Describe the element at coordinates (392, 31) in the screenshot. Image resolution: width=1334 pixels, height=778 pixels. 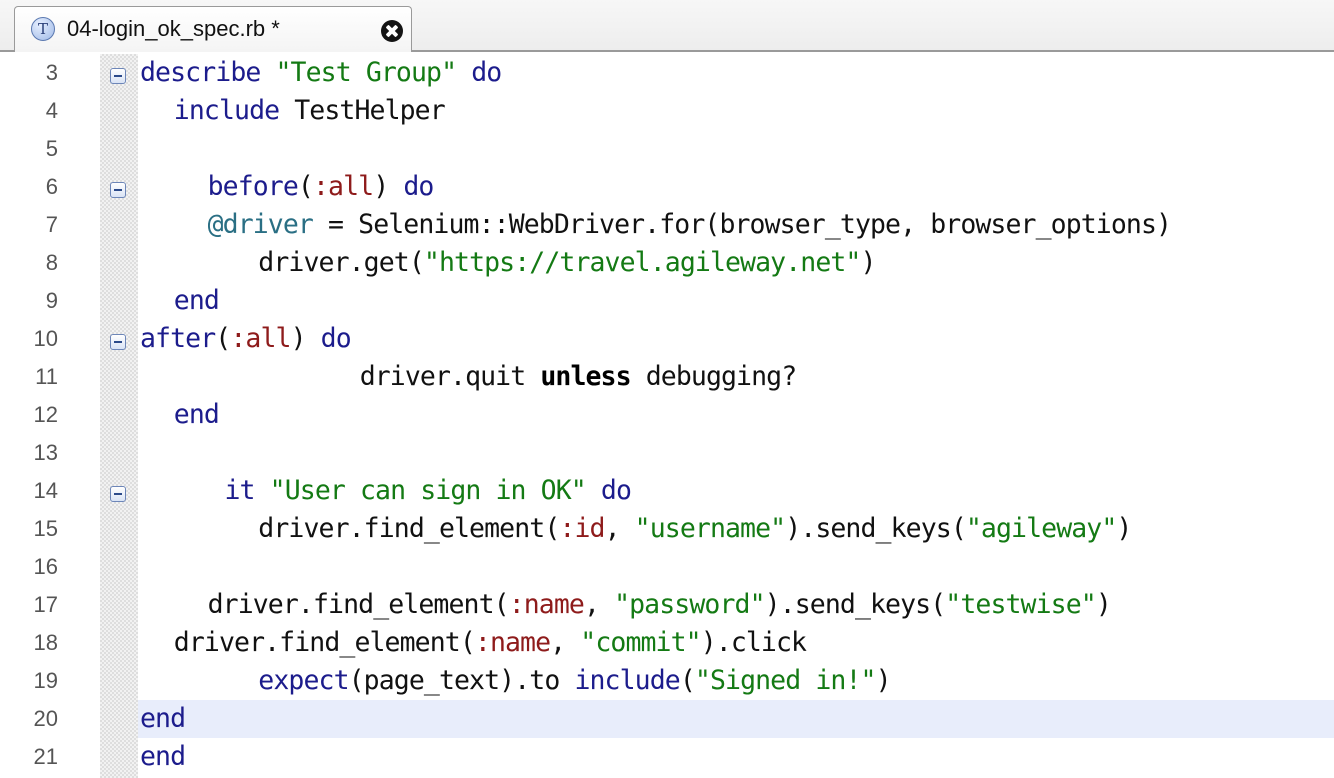
I see `close-icon` at that location.